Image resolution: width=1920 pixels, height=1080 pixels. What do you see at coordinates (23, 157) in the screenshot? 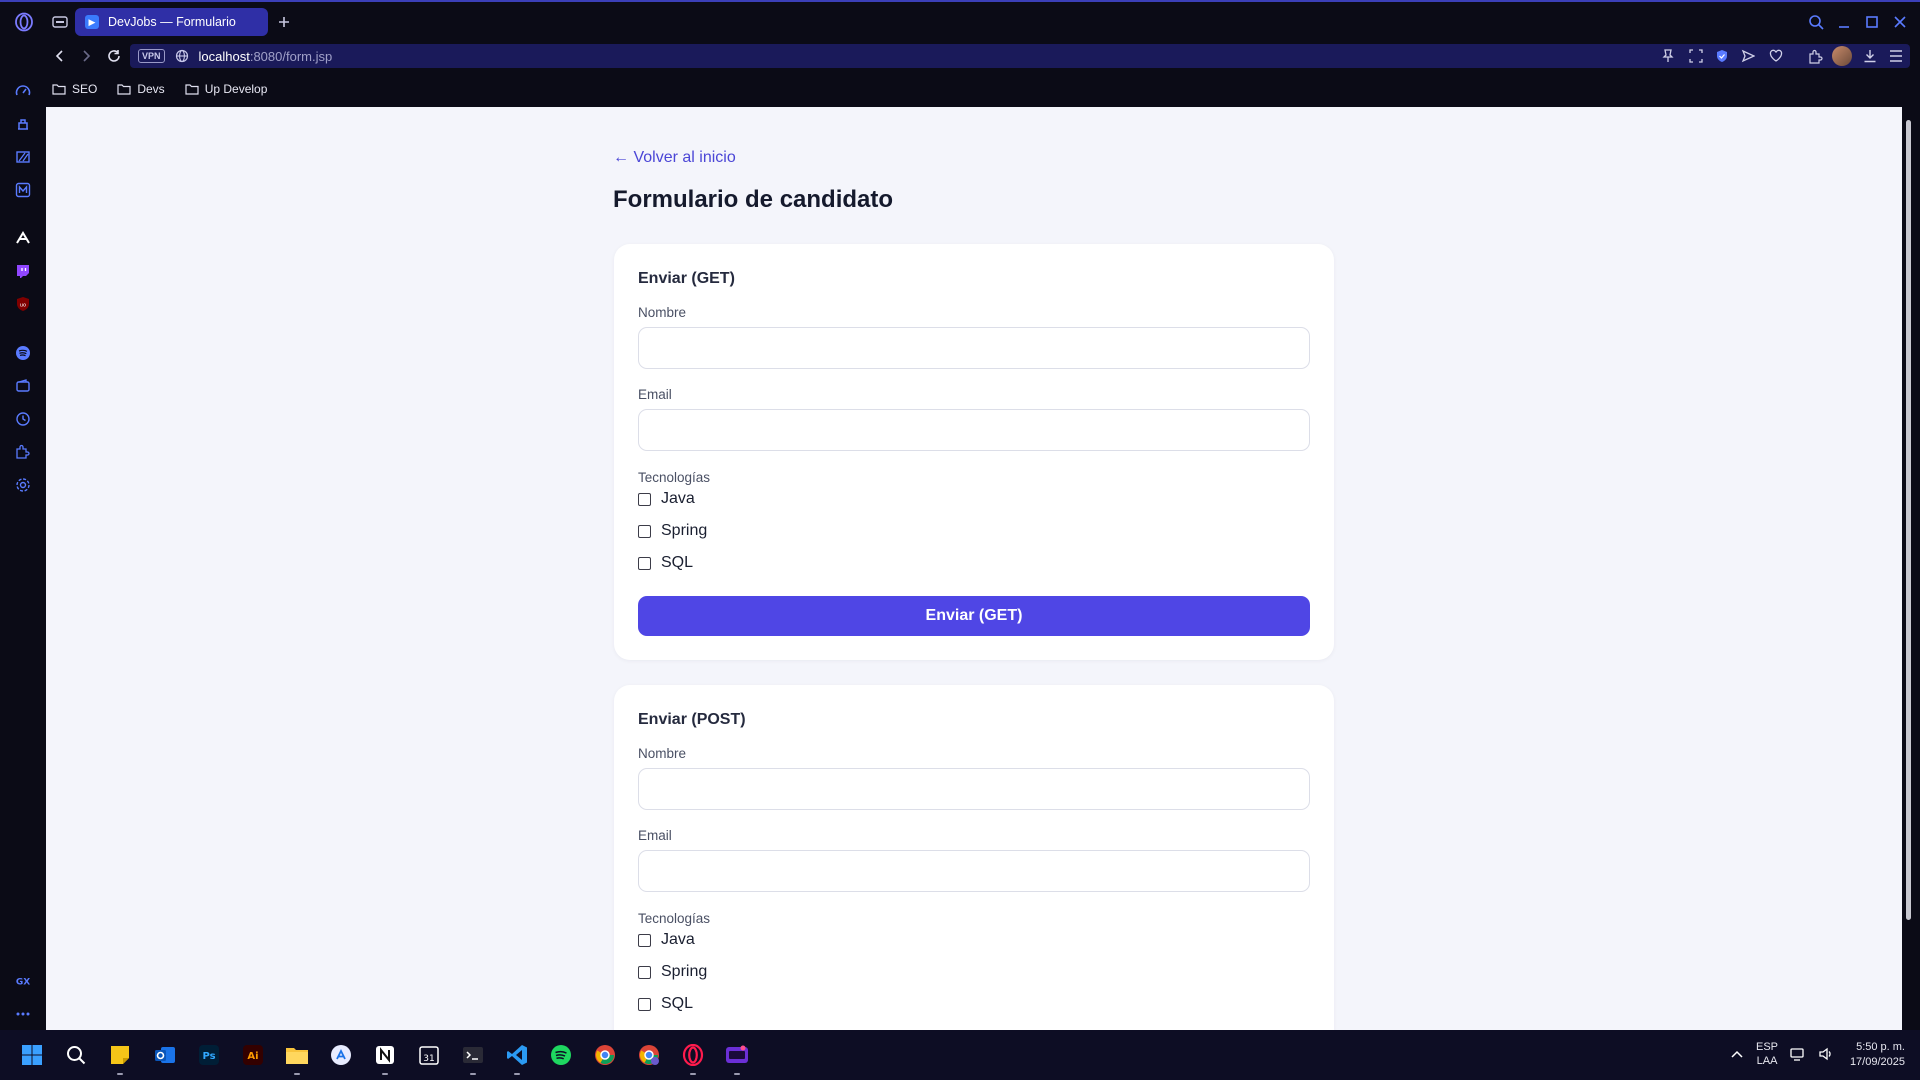
I see `stripes-icon` at bounding box center [23, 157].